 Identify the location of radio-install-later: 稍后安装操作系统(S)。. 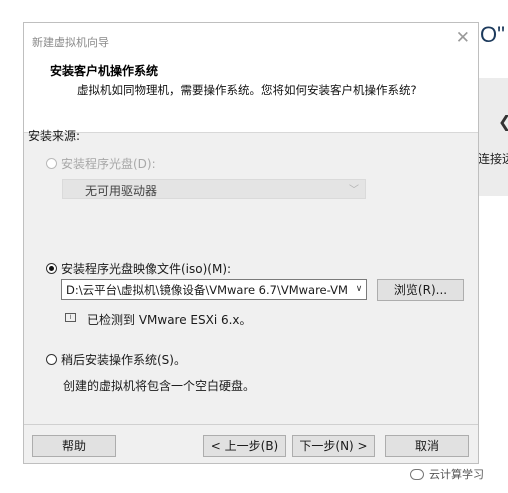
(116, 359).